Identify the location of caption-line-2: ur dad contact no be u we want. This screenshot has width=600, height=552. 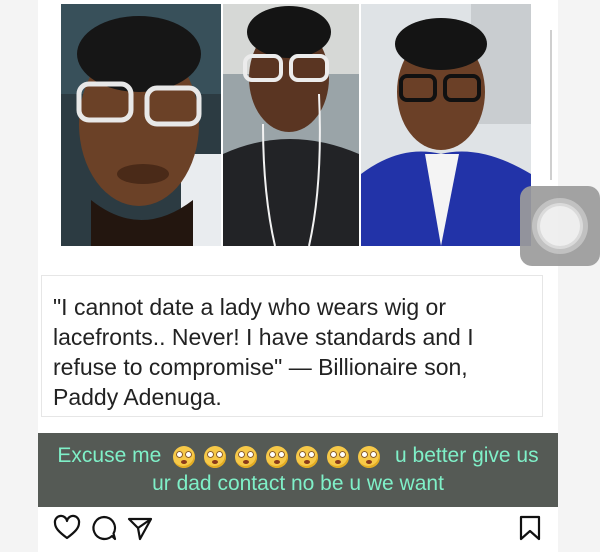
(298, 483).